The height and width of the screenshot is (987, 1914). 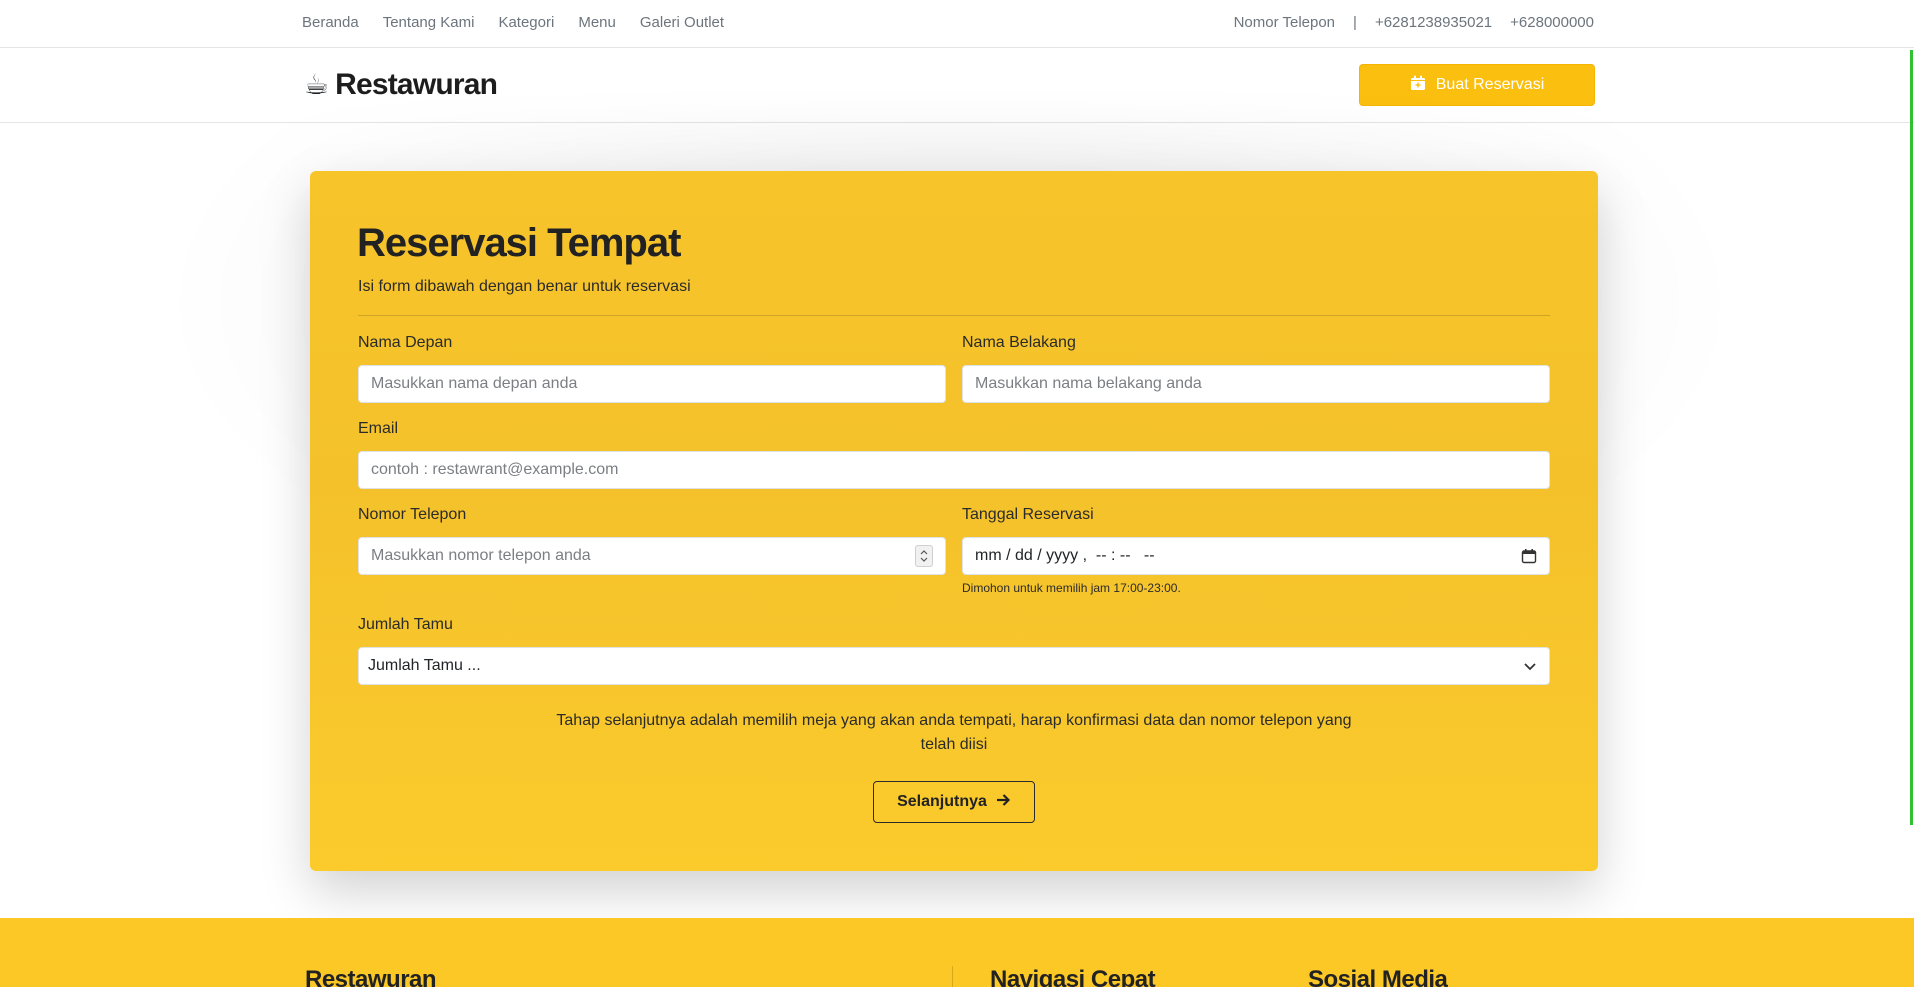 What do you see at coordinates (1433, 22) in the screenshot?
I see `contact-phone-1: +6281238935021` at bounding box center [1433, 22].